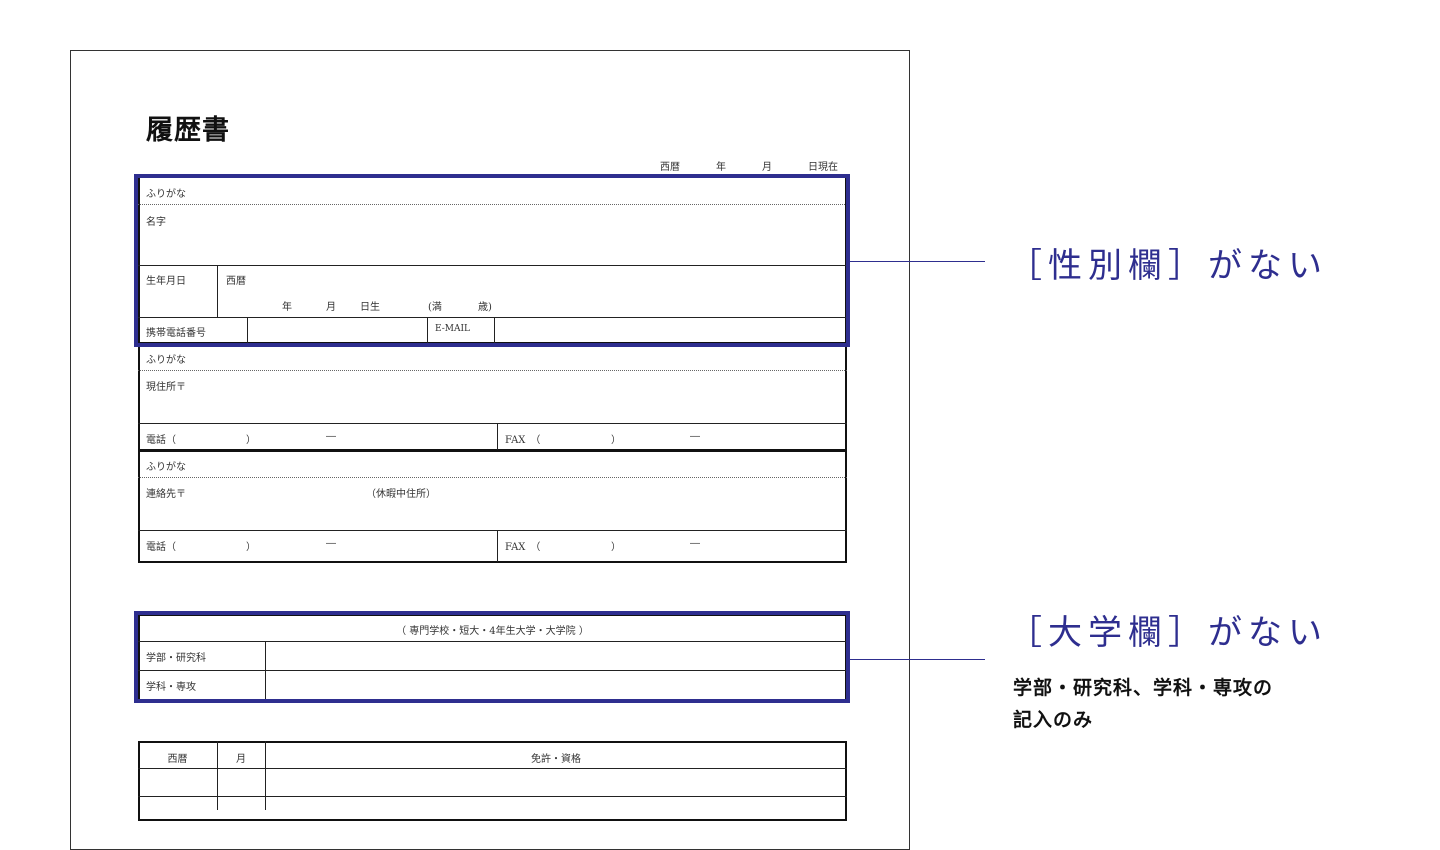 The width and height of the screenshot is (1440, 850). Describe the element at coordinates (492, 657) in the screenshot. I see `university-field-highlight` at that location.